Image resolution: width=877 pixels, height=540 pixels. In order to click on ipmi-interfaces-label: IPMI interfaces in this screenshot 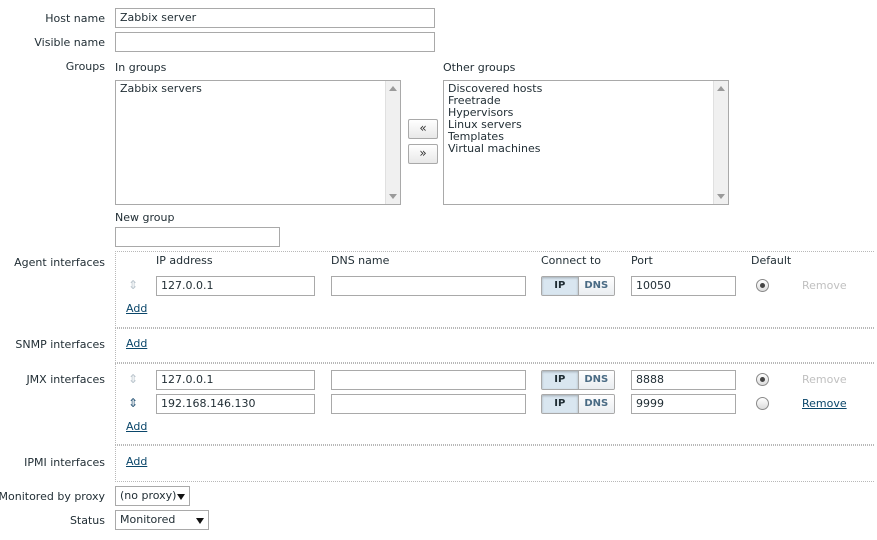, I will do `click(64, 462)`.